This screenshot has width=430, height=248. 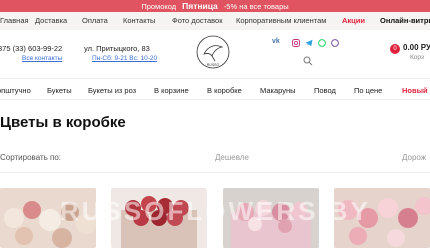 What do you see at coordinates (405, 20) in the screenshot?
I see `nav-item-online: Онлайн-витри` at bounding box center [405, 20].